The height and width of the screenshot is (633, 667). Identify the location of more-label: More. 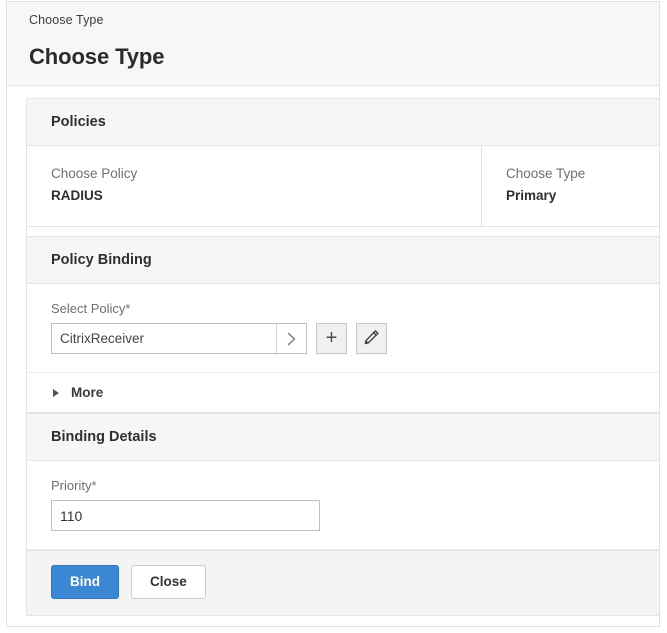
(87, 392).